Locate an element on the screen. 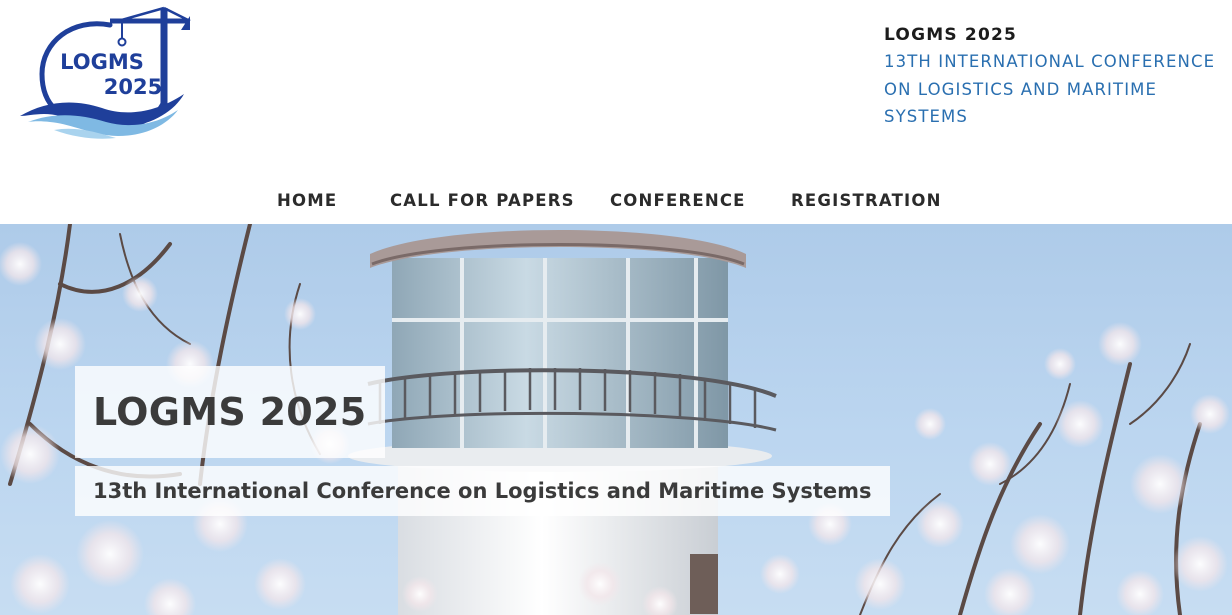  logo-graphic: LOGMS 2025 is located at coordinates (105, 72).